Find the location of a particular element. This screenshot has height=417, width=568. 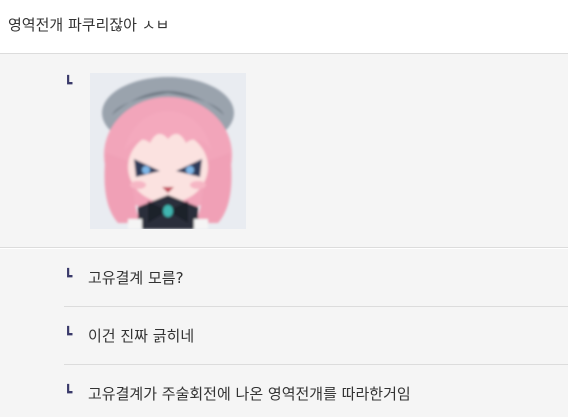

reply-text: 고유결계 모름? is located at coordinates (136, 278).